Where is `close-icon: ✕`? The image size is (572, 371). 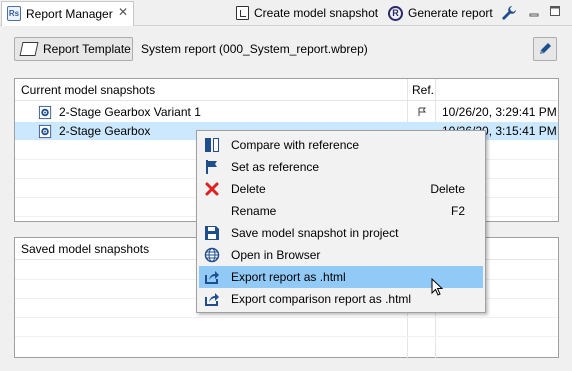
close-icon: ✕ is located at coordinates (123, 12).